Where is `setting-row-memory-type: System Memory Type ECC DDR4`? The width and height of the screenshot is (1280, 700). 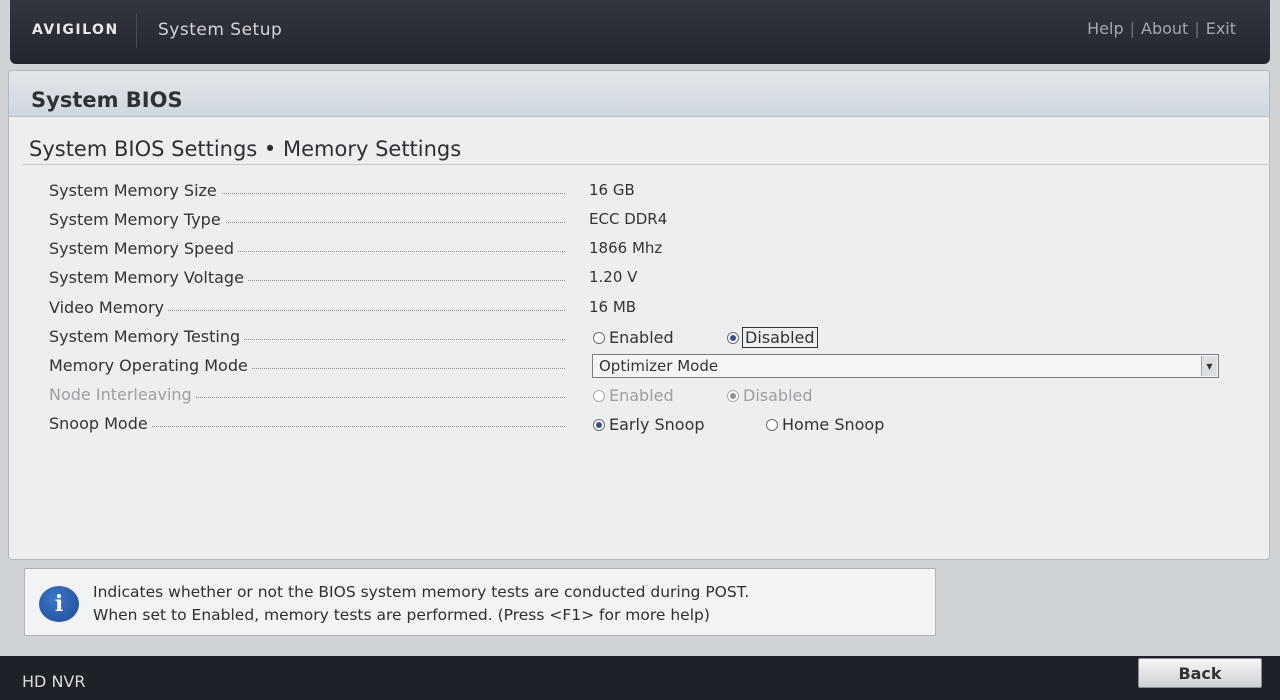
setting-row-memory-type: System Memory Type ECC DDR4 is located at coordinates (640, 224).